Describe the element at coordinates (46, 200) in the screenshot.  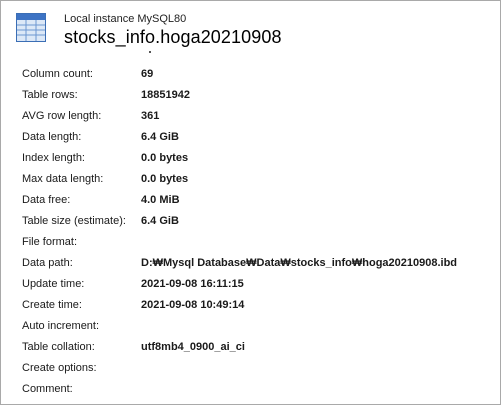
I see `property-label: Data free:` at that location.